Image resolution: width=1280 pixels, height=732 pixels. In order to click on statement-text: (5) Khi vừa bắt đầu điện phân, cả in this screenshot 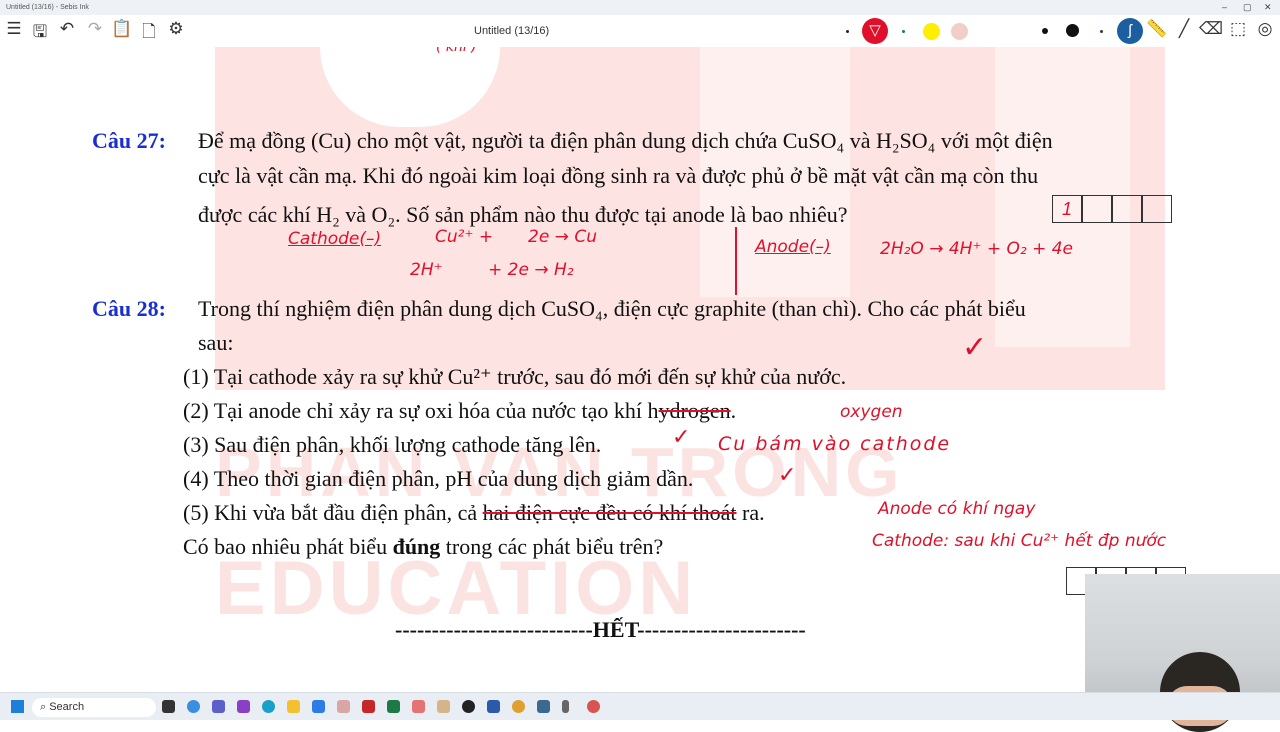, I will do `click(333, 512)`.